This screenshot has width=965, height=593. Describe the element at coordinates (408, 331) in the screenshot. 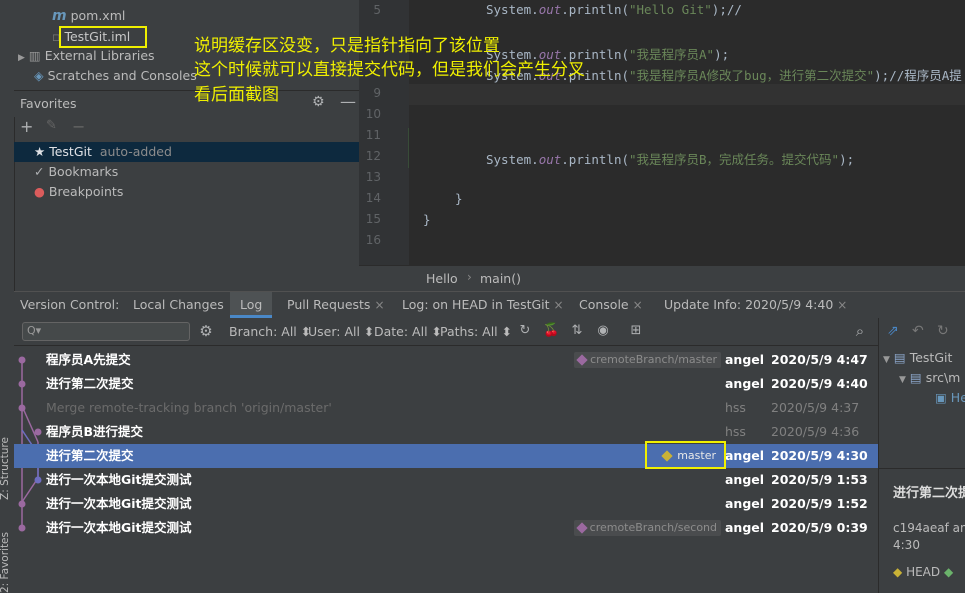

I see `date-filter: Date: All ⬍` at that location.